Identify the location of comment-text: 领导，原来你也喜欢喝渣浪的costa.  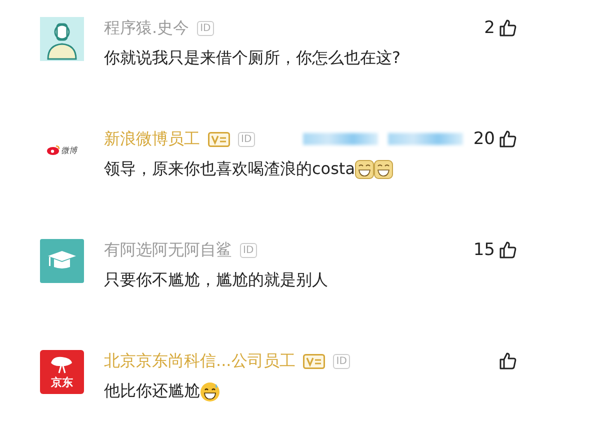
(229, 169).